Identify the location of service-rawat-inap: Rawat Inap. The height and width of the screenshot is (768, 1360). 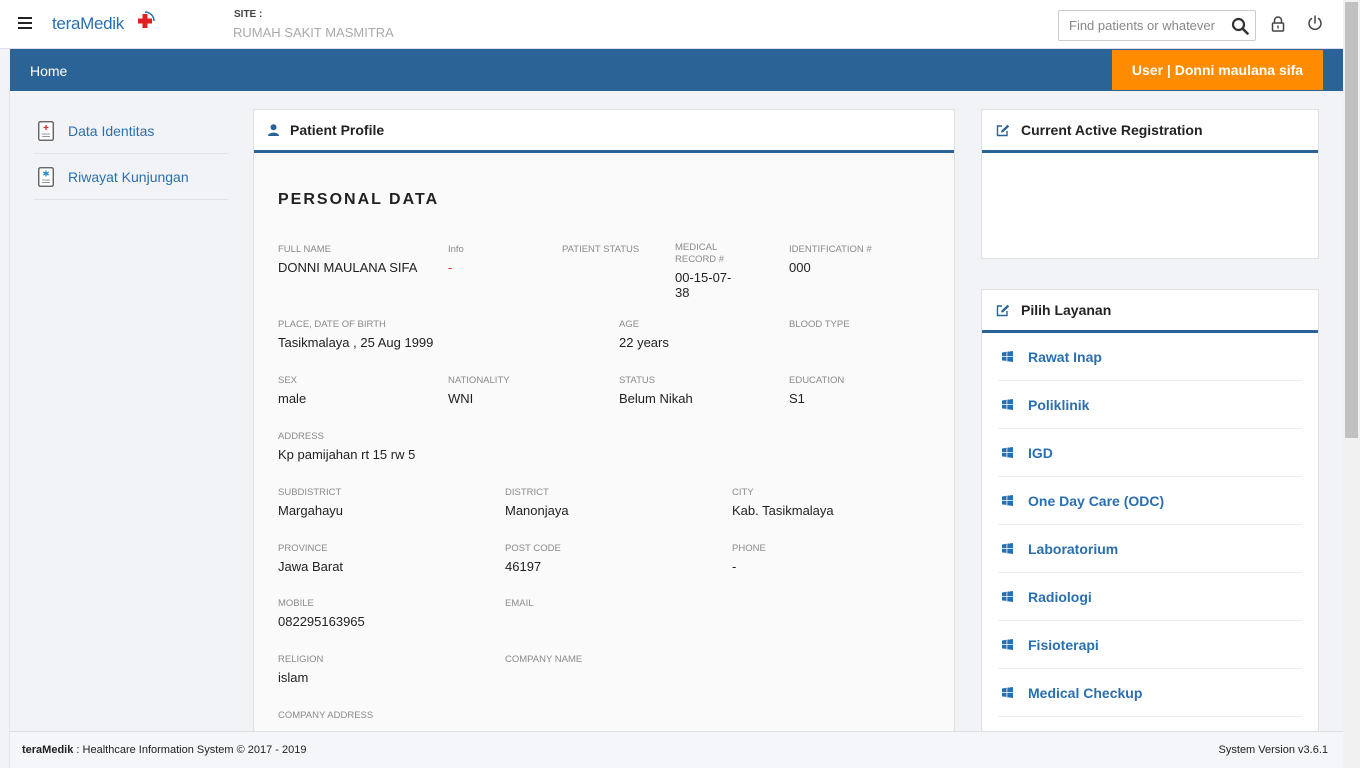
(1150, 357).